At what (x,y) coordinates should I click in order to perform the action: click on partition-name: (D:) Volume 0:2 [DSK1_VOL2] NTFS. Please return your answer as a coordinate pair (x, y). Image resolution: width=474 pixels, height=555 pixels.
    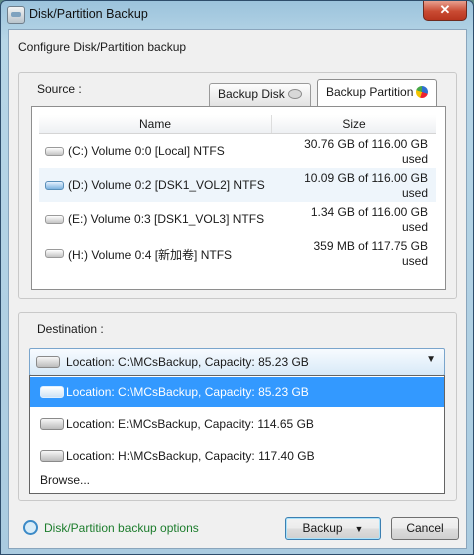
    Looking at the image, I should click on (166, 185).